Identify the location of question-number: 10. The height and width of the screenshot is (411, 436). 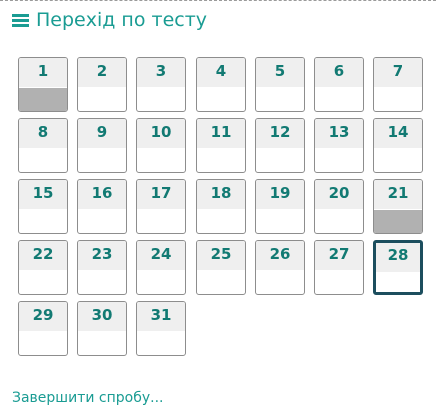
(161, 133).